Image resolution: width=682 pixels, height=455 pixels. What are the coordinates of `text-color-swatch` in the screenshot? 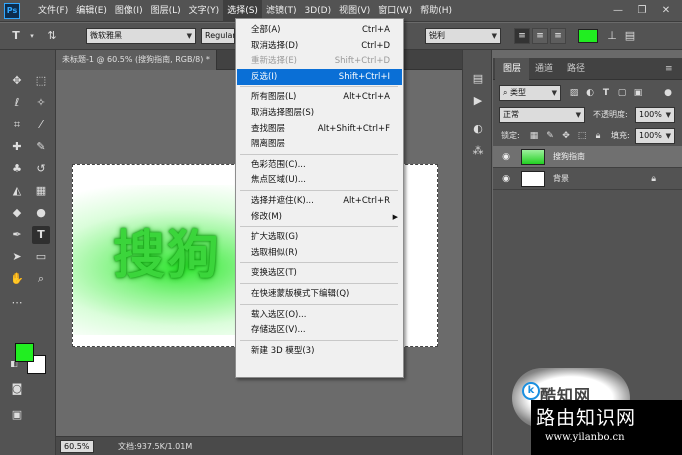 It's located at (588, 36).